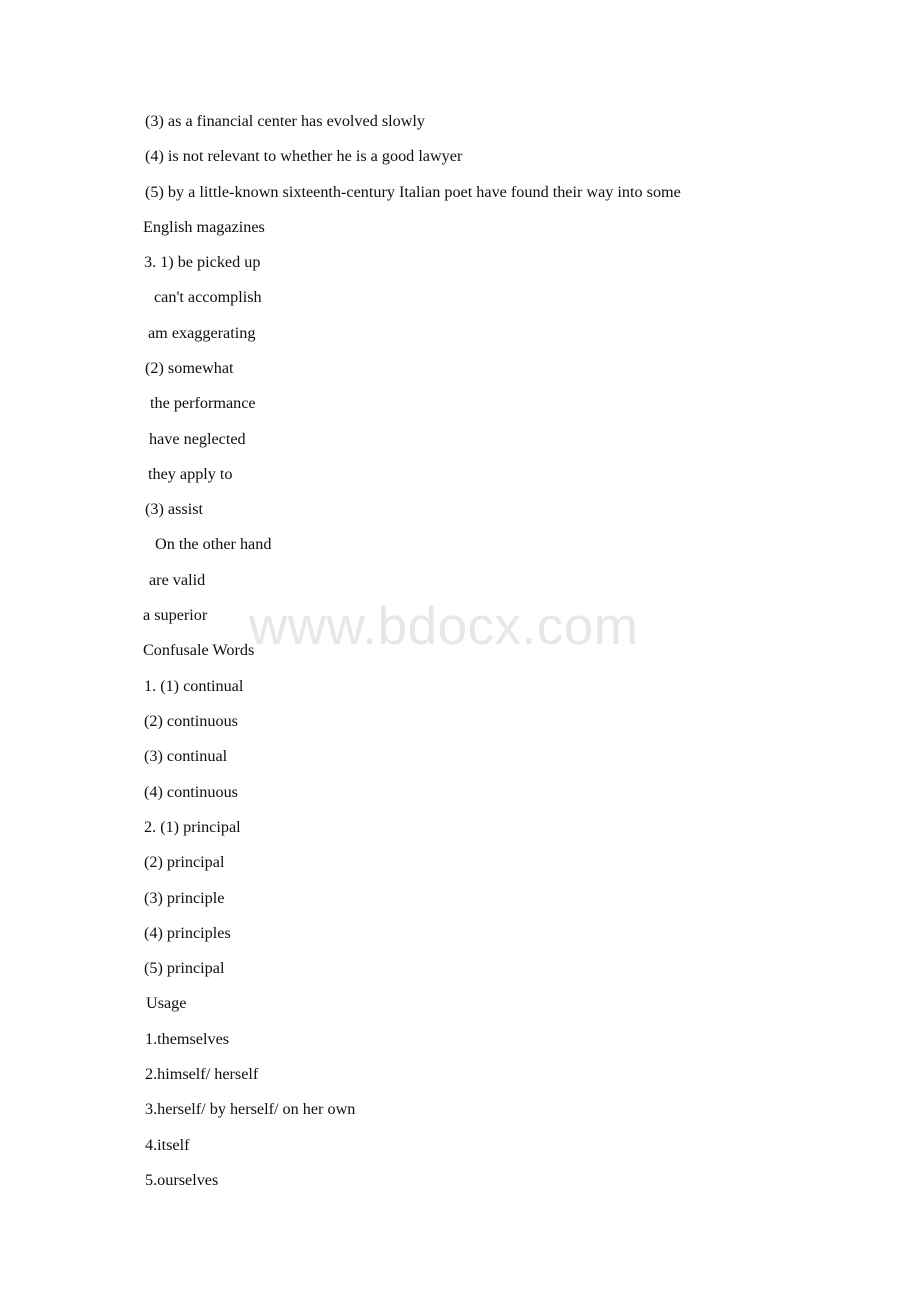 Image resolution: width=920 pixels, height=1302 pixels. I want to click on text-line: the performance, so click(203, 403).